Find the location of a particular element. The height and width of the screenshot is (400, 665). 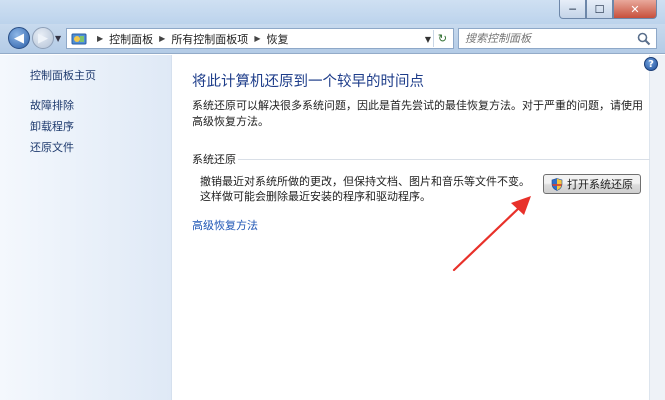

forward-arrow-icon: ▶ is located at coordinates (43, 38).